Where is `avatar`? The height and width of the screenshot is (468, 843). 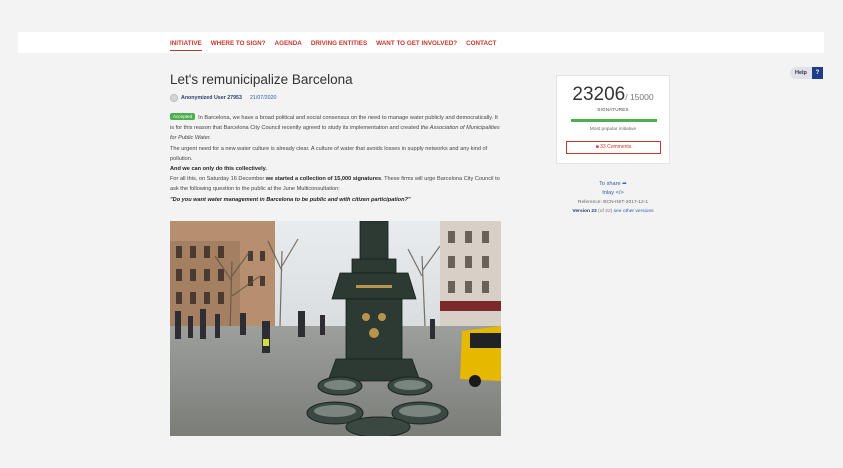
avatar is located at coordinates (174, 98).